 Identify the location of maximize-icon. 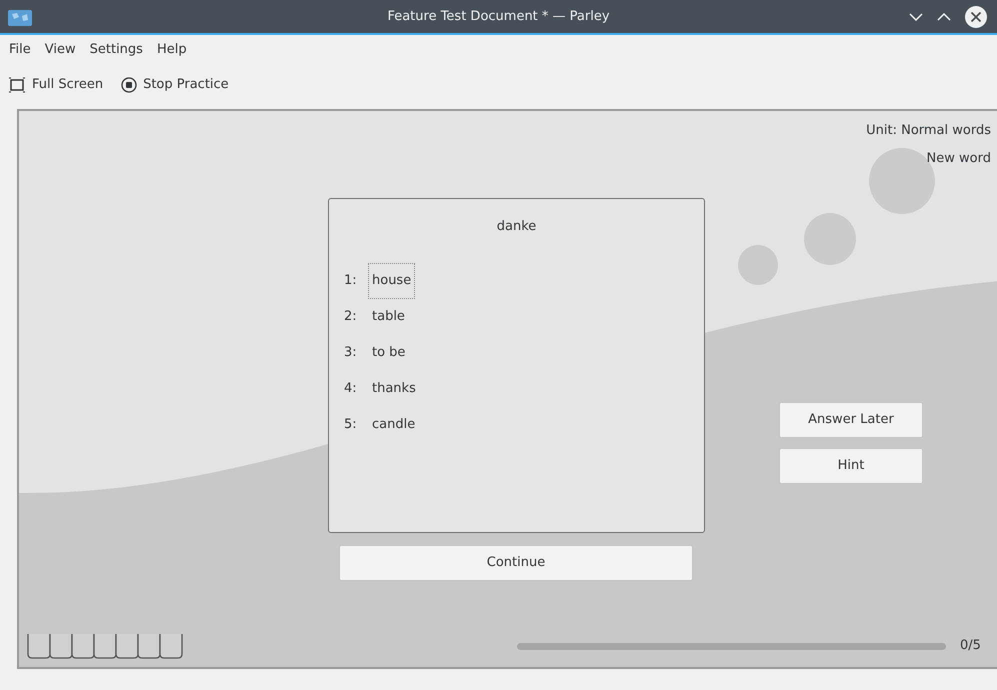
(944, 16).